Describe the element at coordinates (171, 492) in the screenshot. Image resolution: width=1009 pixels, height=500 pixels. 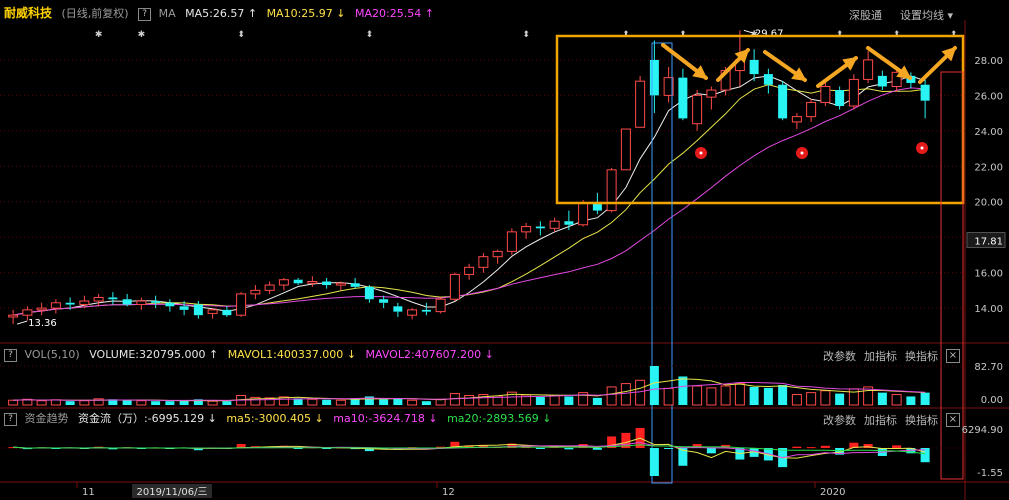
I see `x-cursor-date-label: 2019/11/06/三` at that location.